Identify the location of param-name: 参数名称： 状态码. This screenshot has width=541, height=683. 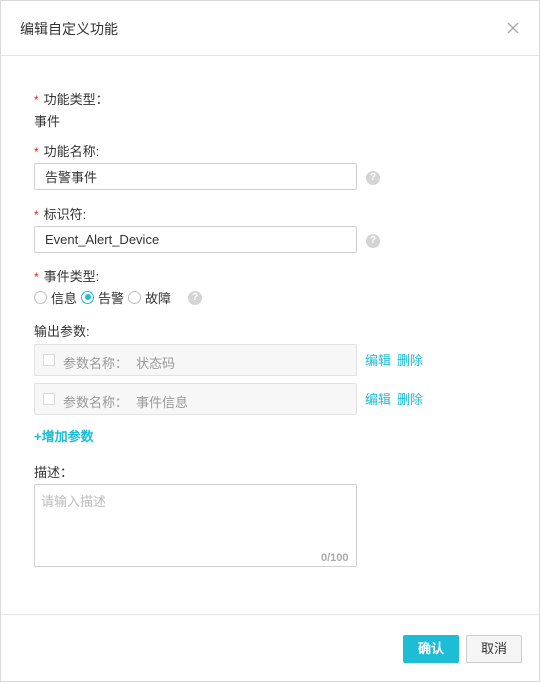
(119, 363).